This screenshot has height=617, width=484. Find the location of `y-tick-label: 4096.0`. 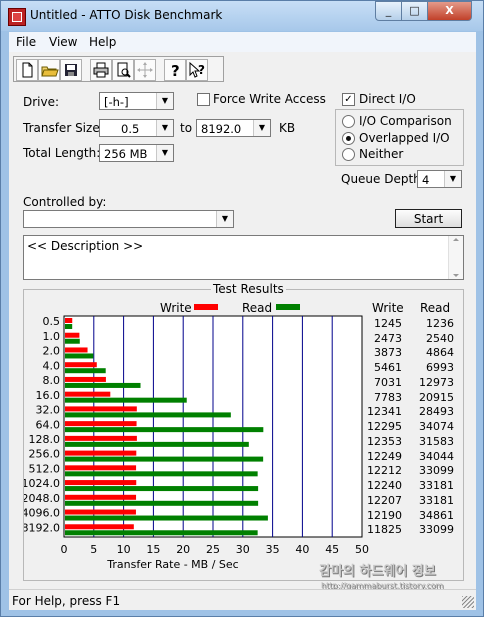

y-tick-label: 4096.0 is located at coordinates (42, 513).